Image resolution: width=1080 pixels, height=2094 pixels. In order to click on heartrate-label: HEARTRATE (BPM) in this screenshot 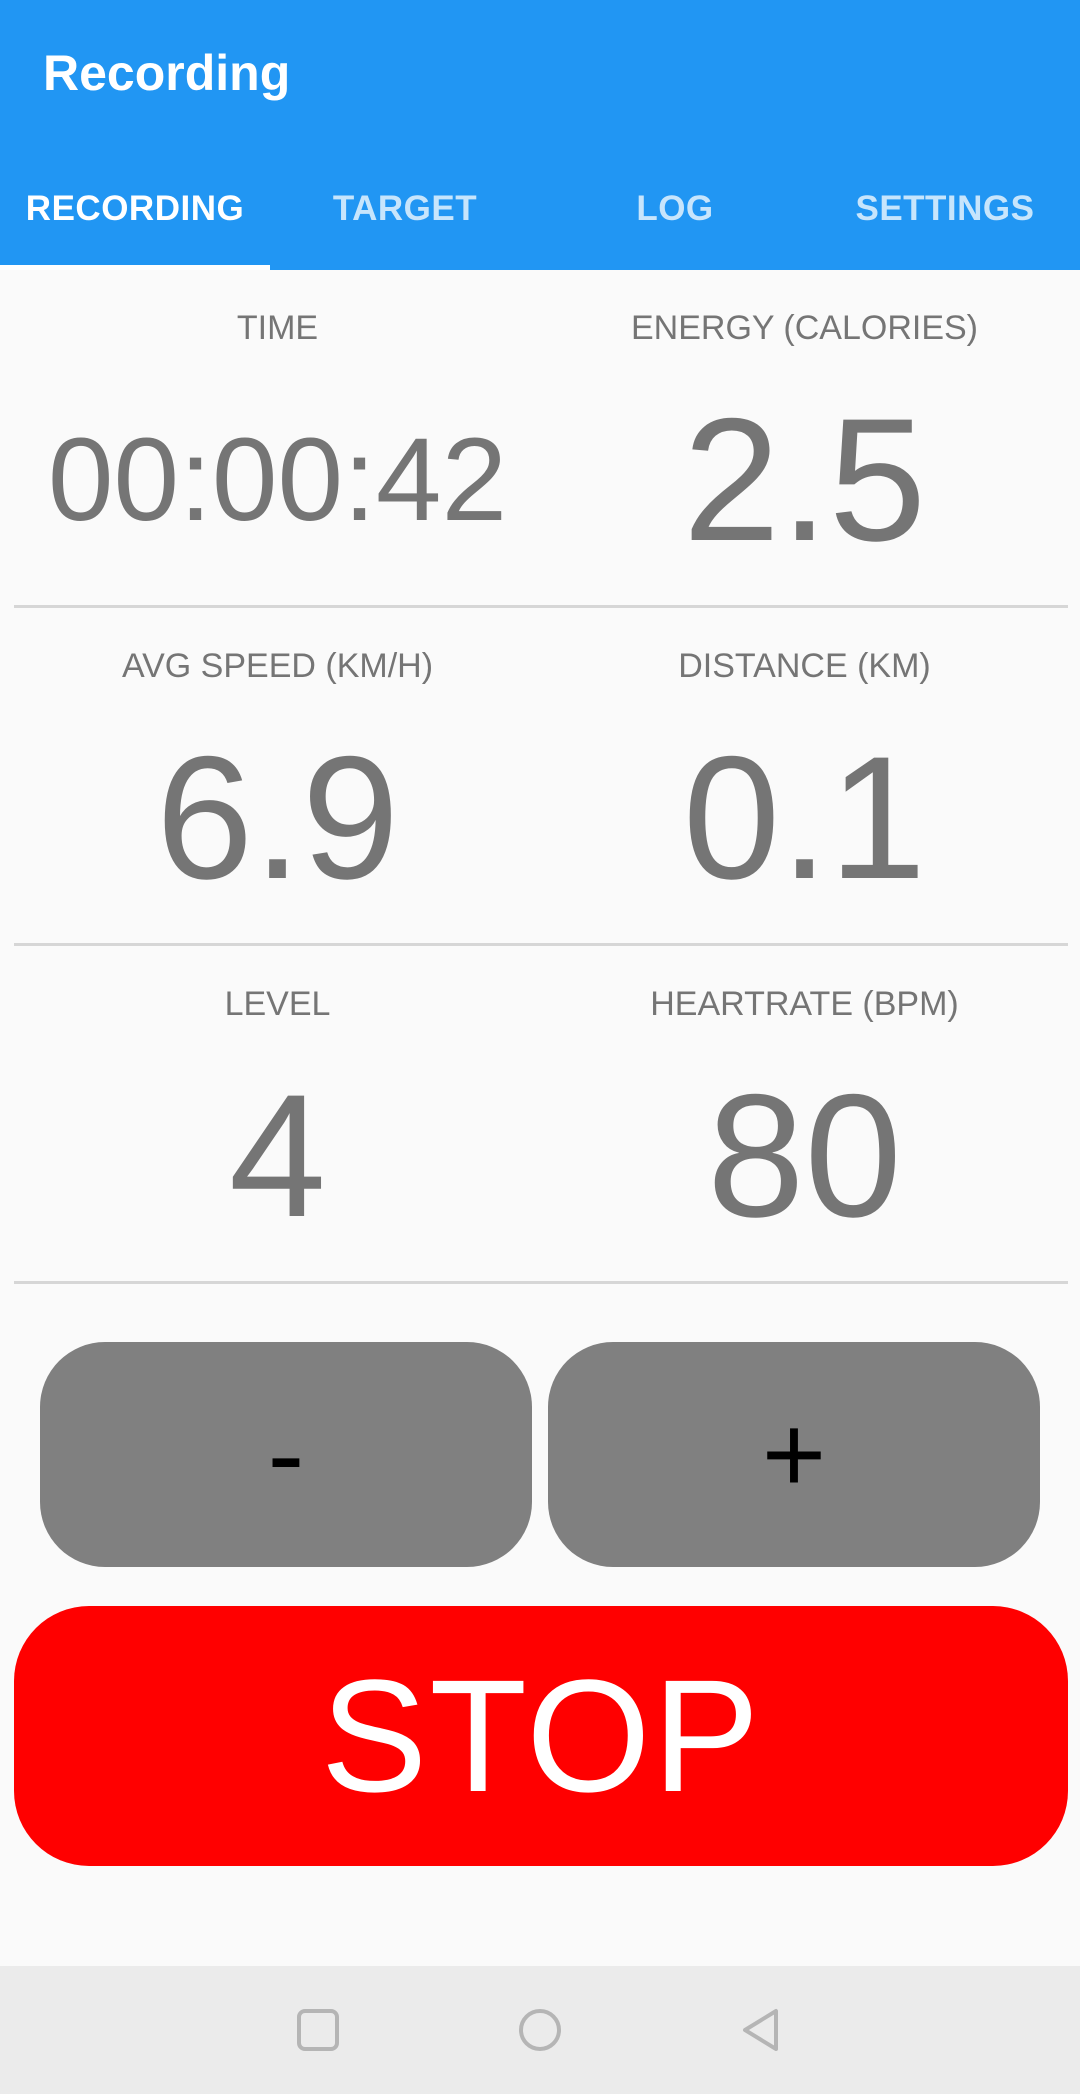, I will do `click(804, 1004)`.